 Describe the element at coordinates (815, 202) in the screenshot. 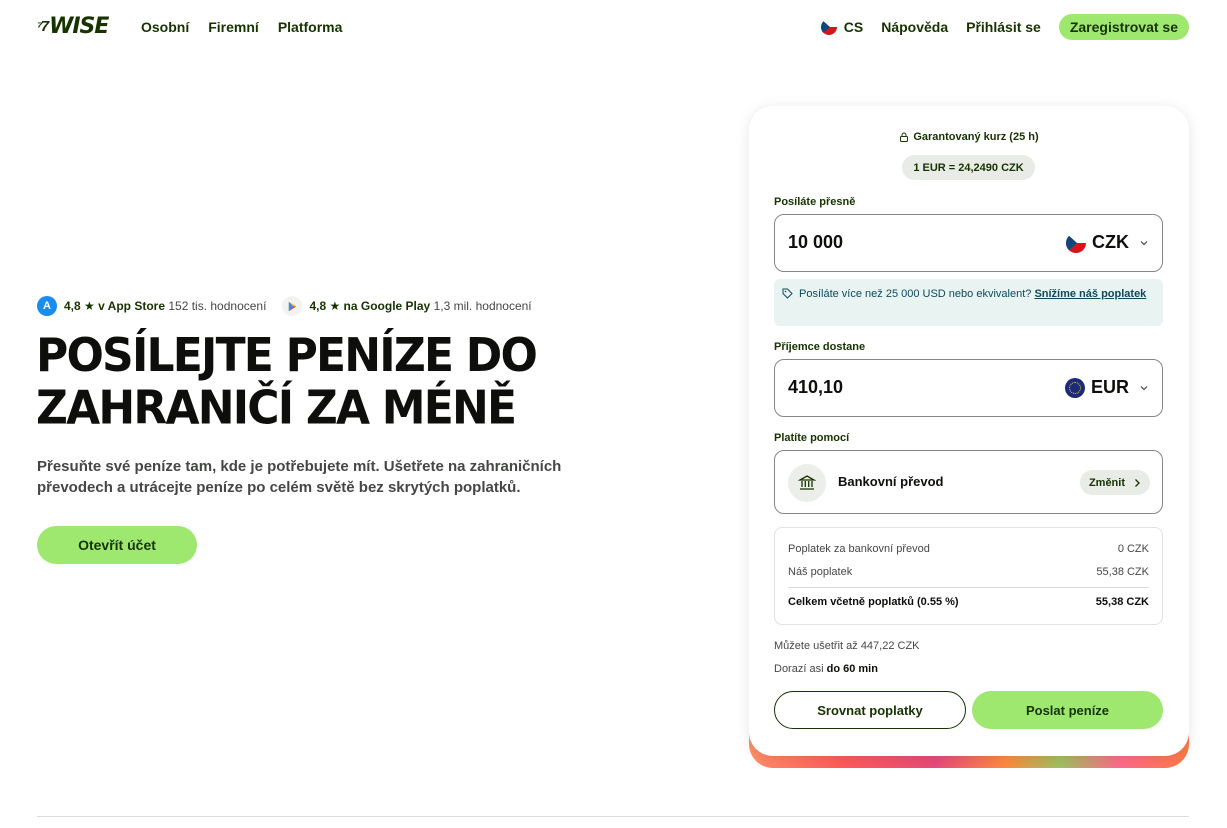

I see `send-amount-label: Posíláte přesně` at that location.